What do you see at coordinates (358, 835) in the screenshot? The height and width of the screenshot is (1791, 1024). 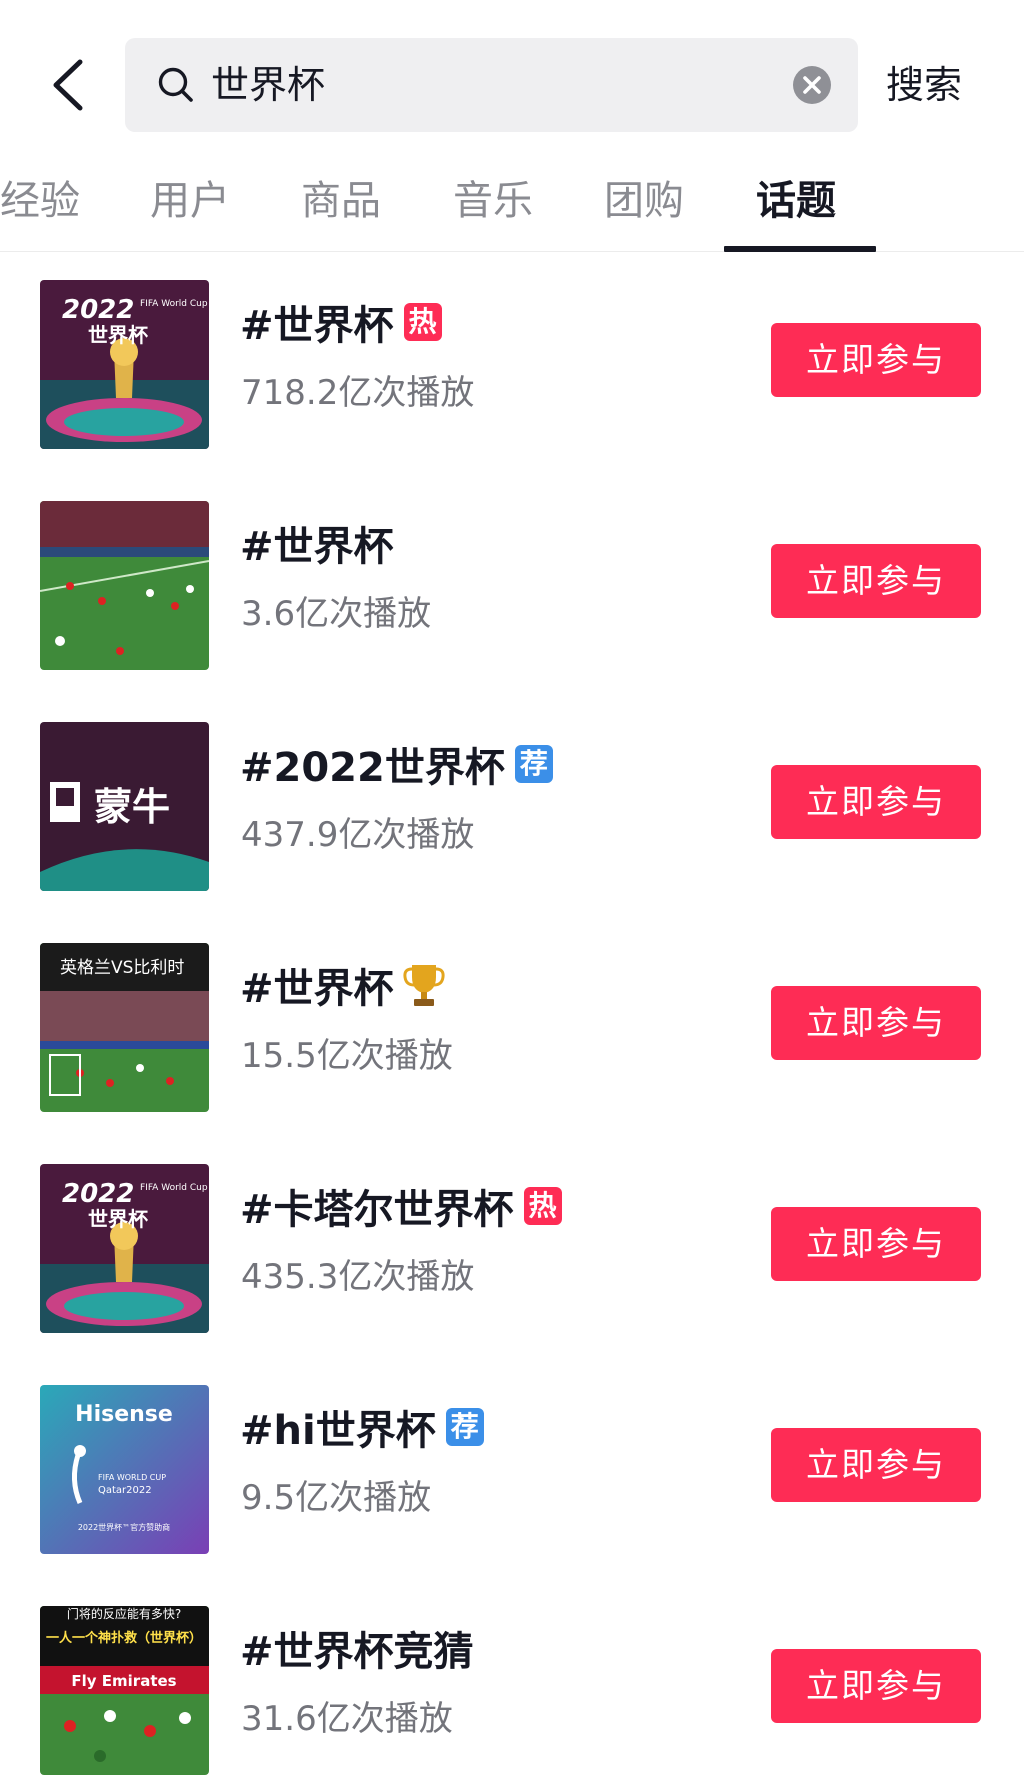 I see `topic-play-count: 437.9亿次播放` at bounding box center [358, 835].